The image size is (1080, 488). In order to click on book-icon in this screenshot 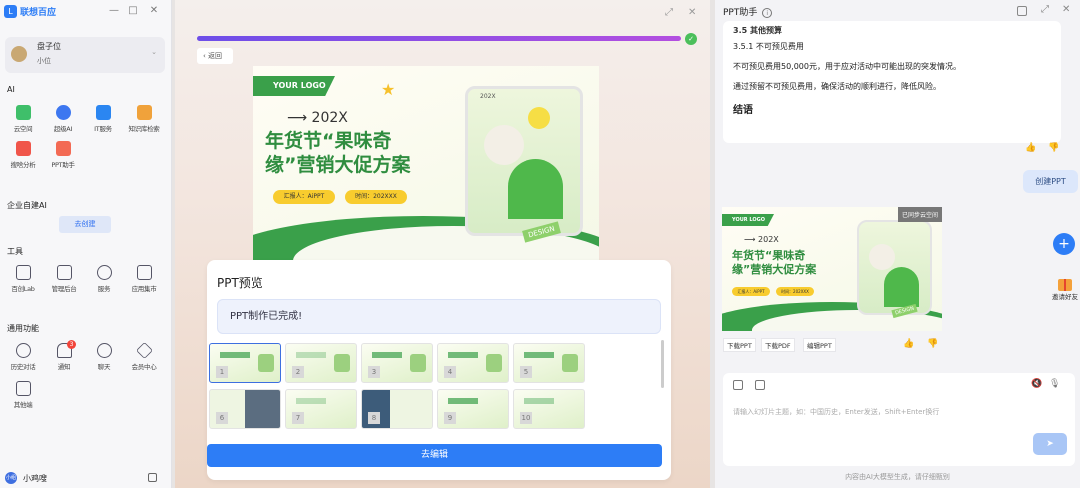, I will do `click(144, 112)`.